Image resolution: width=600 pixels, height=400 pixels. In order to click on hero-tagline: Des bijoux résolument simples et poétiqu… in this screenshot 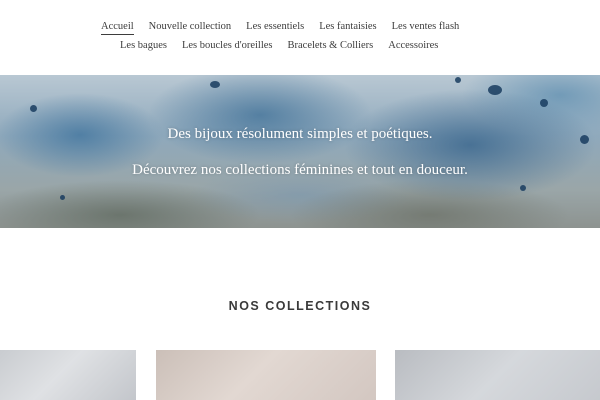, I will do `click(300, 134)`.